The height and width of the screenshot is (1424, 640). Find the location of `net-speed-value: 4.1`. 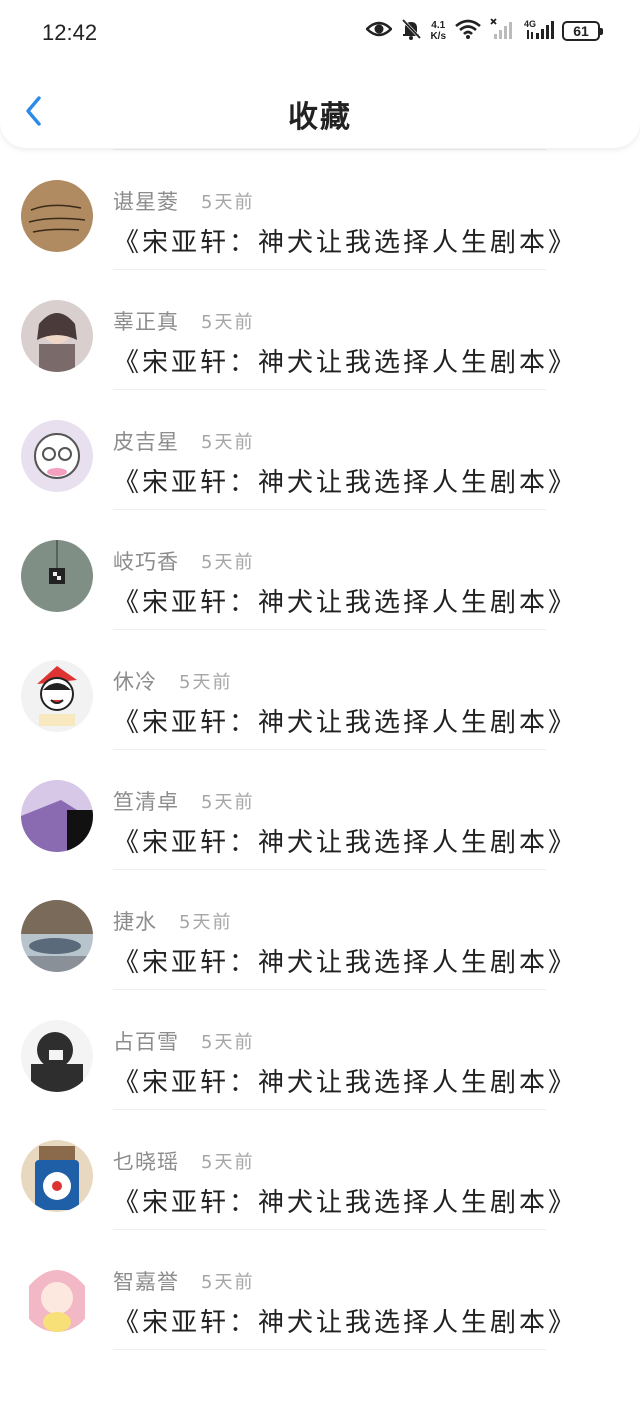

net-speed-value: 4.1 is located at coordinates (438, 25).